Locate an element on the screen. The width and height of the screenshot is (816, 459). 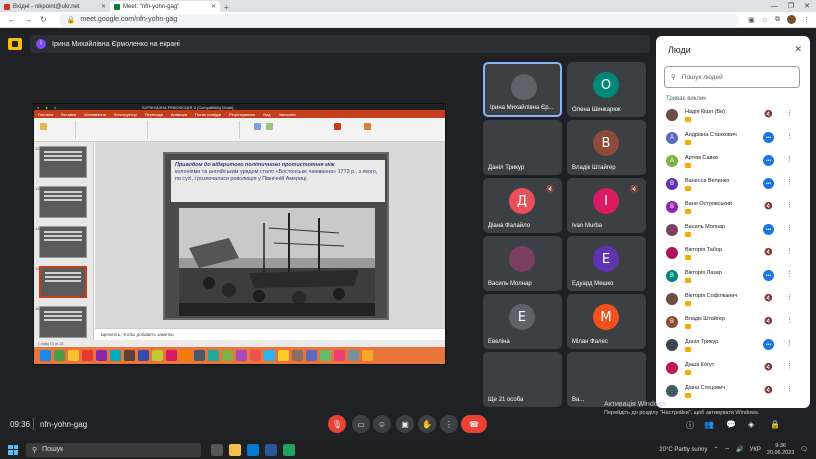
leave-call-button: ☎ is located at coordinates (474, 424).